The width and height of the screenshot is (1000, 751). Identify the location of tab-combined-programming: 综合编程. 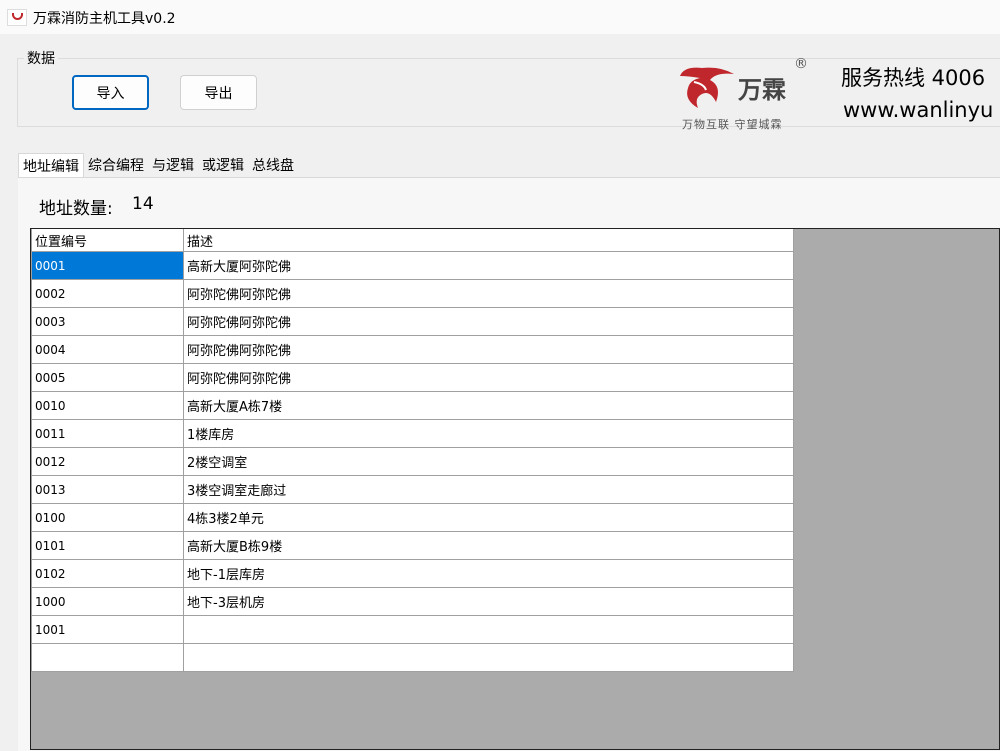
(116, 165).